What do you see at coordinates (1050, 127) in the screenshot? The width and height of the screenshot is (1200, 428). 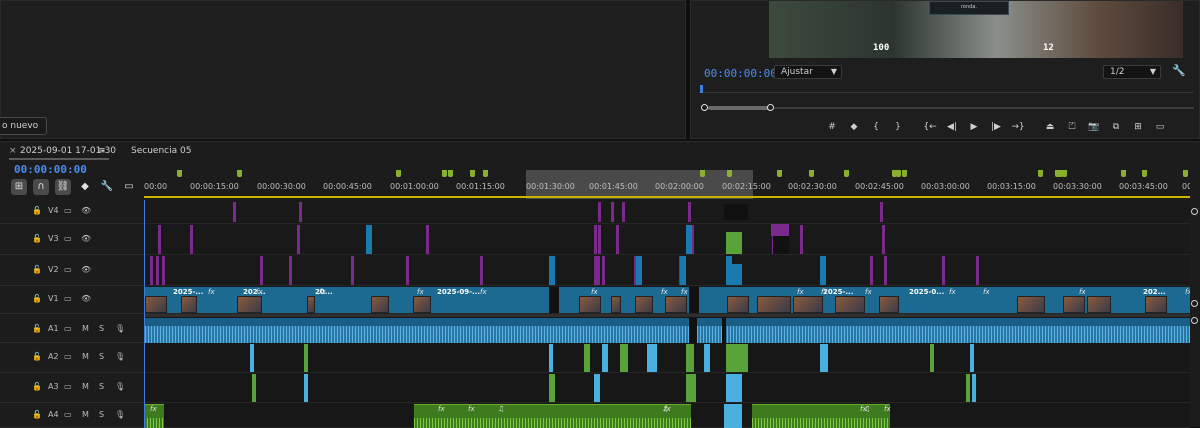 I see `lift-icon: ⏏` at bounding box center [1050, 127].